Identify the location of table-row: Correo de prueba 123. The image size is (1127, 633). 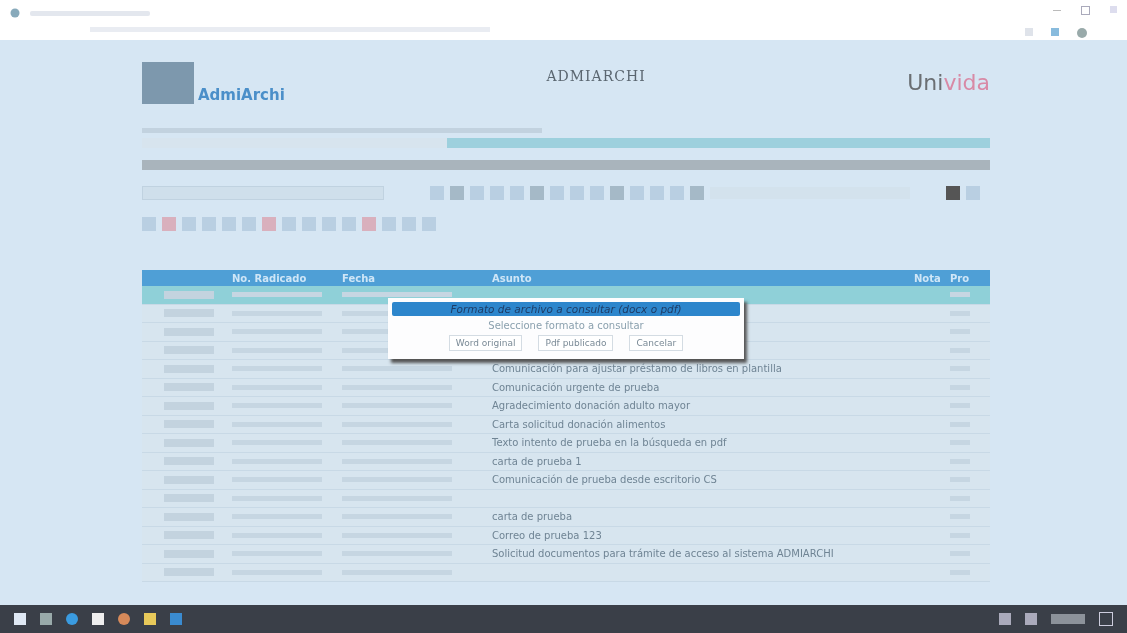
(566, 535).